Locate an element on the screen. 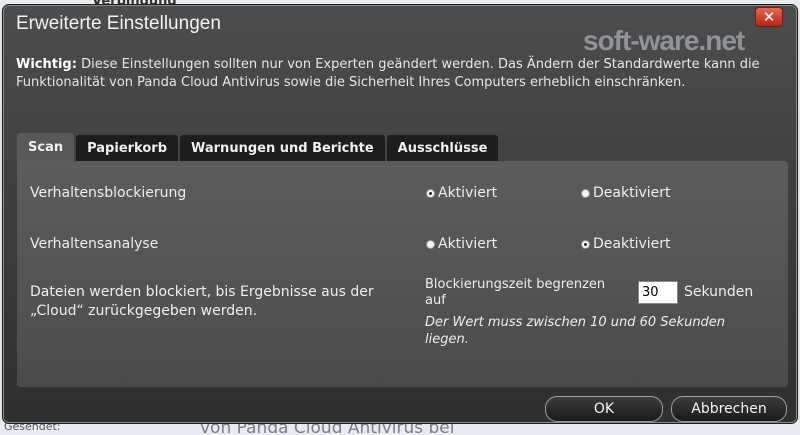  close-button: ✕ is located at coordinates (769, 17).